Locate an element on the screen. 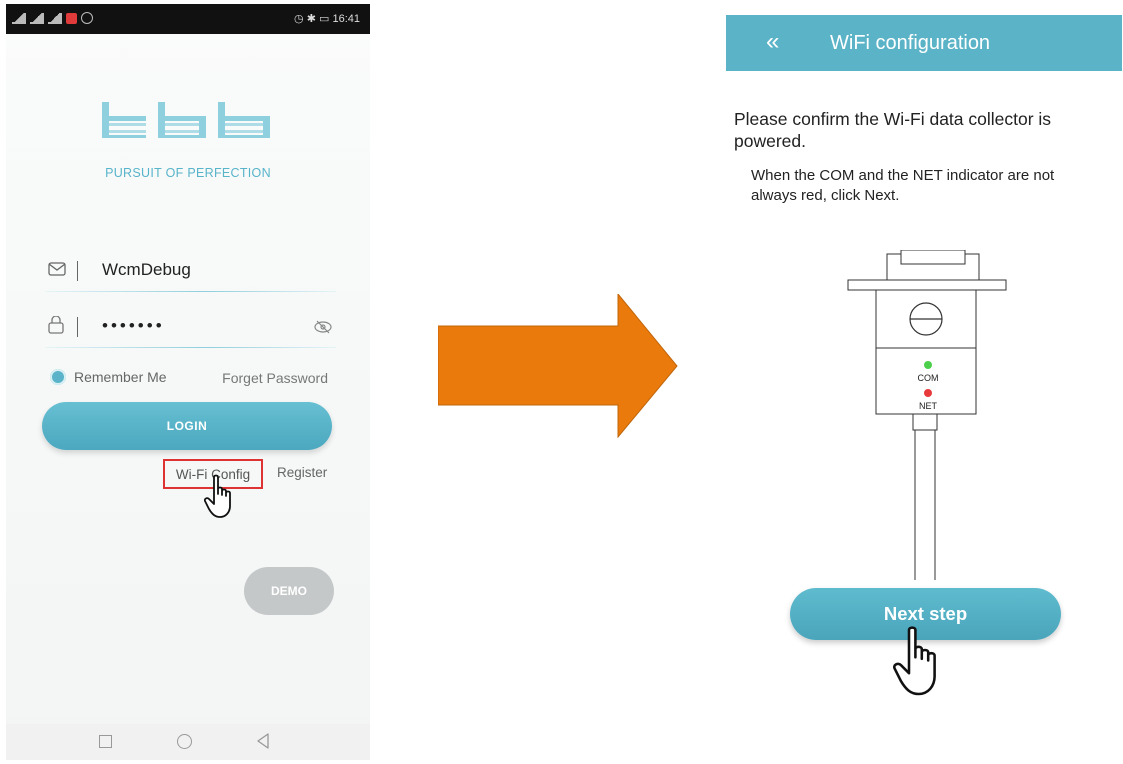 The width and height of the screenshot is (1123, 764). demo-button: DEMO is located at coordinates (289, 591).